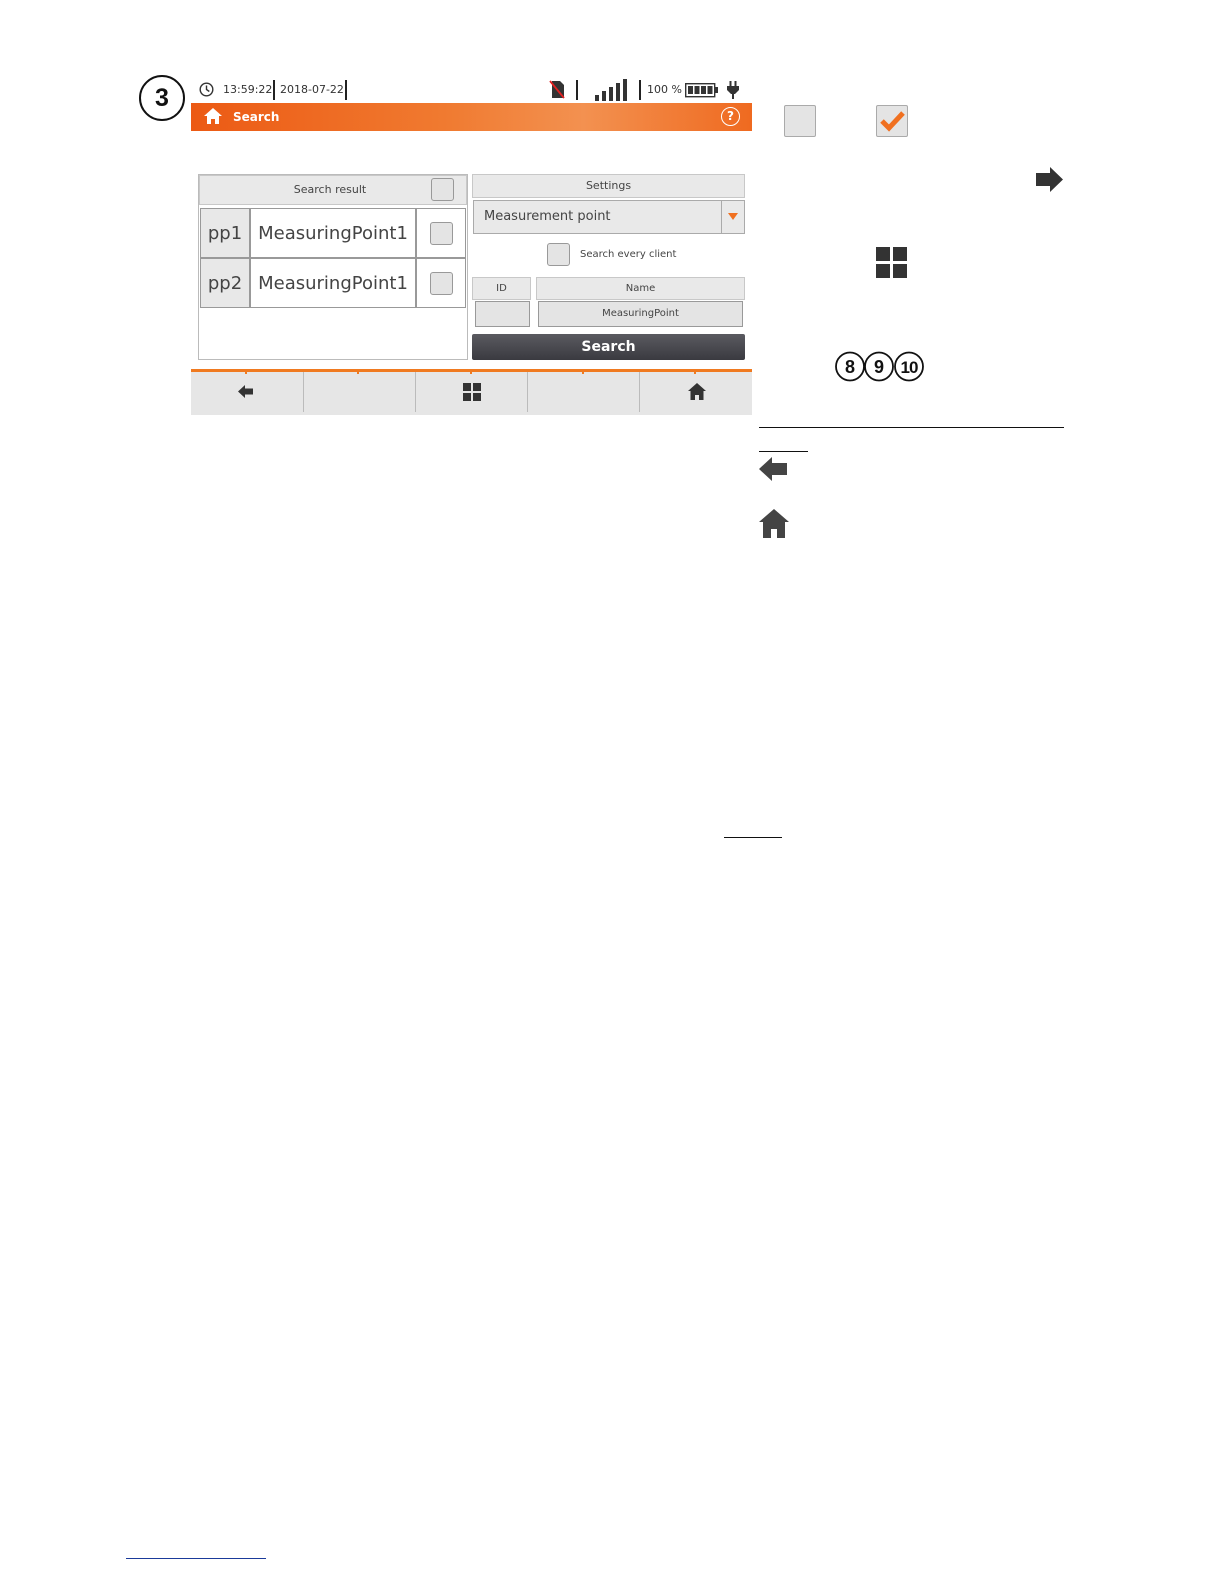 Image resolution: width=1224 pixels, height=1584 pixels. I want to click on step-markers-8-9-10: 8 9 10, so click(879, 366).